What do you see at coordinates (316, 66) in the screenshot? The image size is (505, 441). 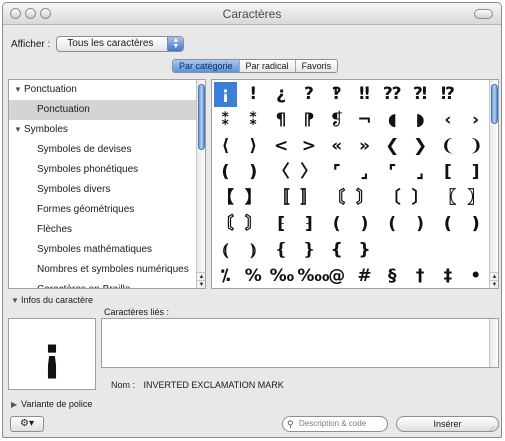 I see `tab-favorites: Favoris` at bounding box center [316, 66].